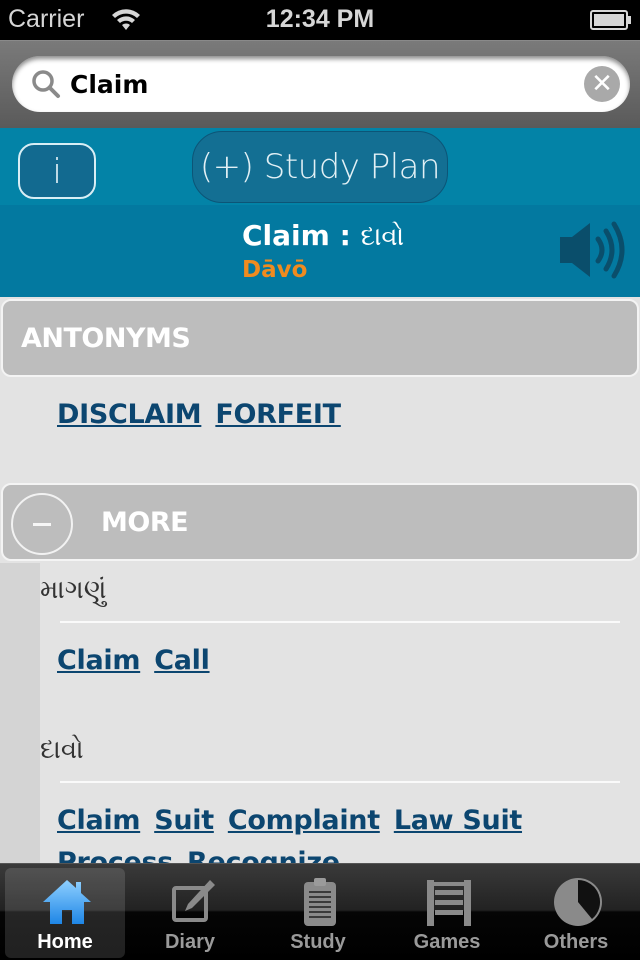 The width and height of the screenshot is (640, 960). Describe the element at coordinates (318, 942) in the screenshot. I see `tab-label: Study` at that location.